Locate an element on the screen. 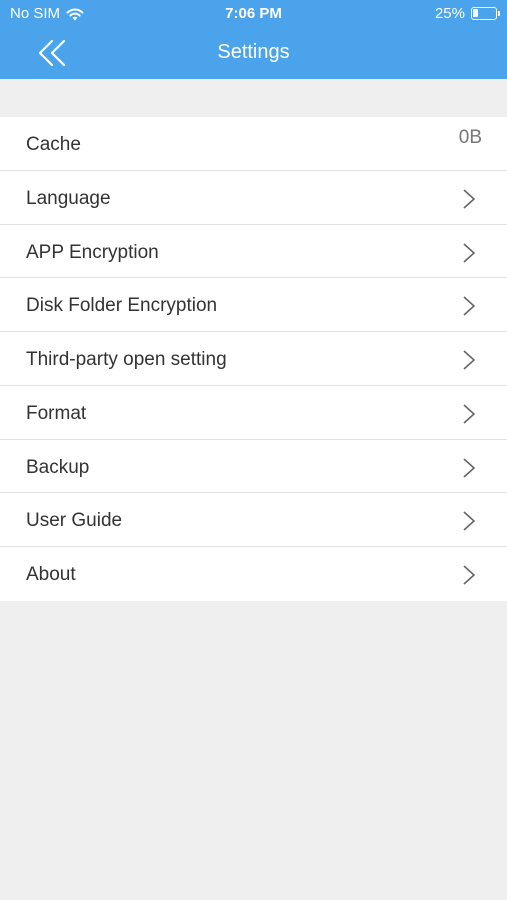 The width and height of the screenshot is (507, 900). status-right: 25% is located at coordinates (467, 13).